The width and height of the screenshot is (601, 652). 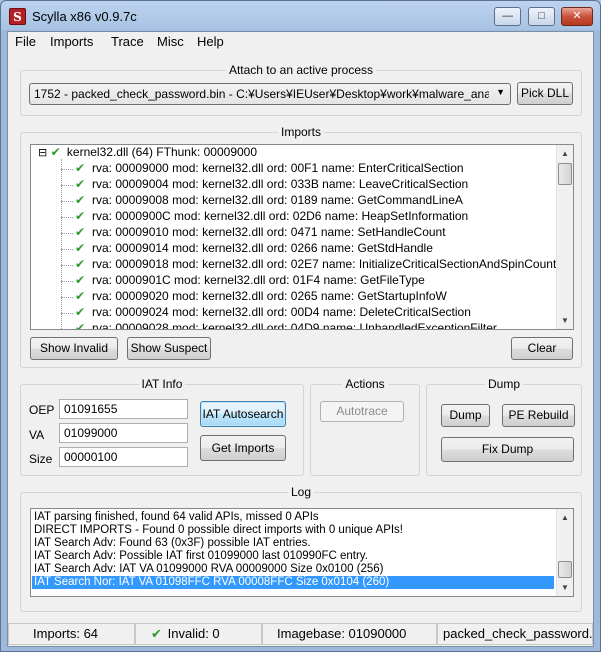 What do you see at coordinates (300, 132) in the screenshot?
I see `imports-group-title: Imports` at bounding box center [300, 132].